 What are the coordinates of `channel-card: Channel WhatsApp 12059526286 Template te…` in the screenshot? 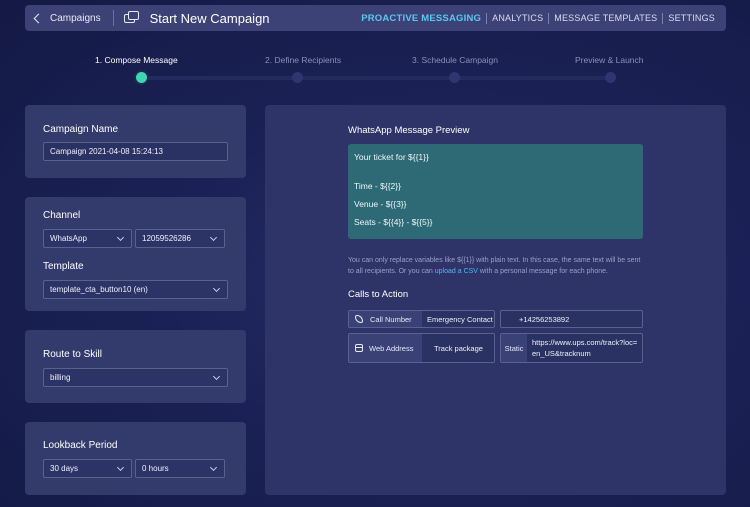 It's located at (135, 254).